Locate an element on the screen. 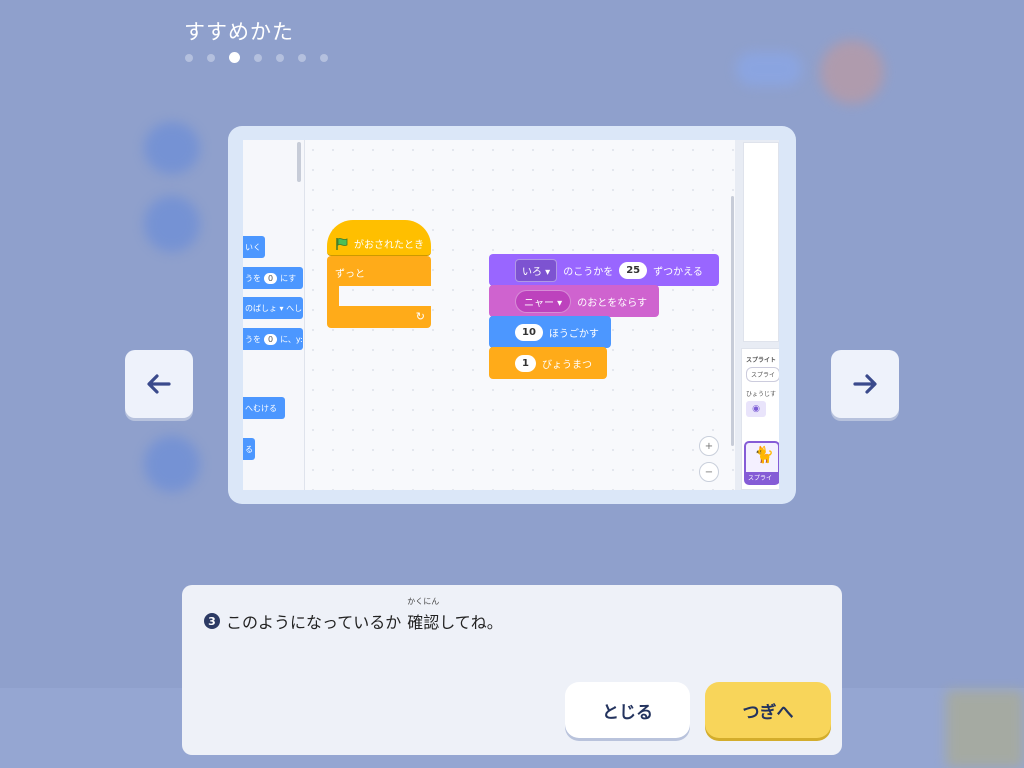  cat-sprite-icon: 🐈 is located at coordinates (764, 454).